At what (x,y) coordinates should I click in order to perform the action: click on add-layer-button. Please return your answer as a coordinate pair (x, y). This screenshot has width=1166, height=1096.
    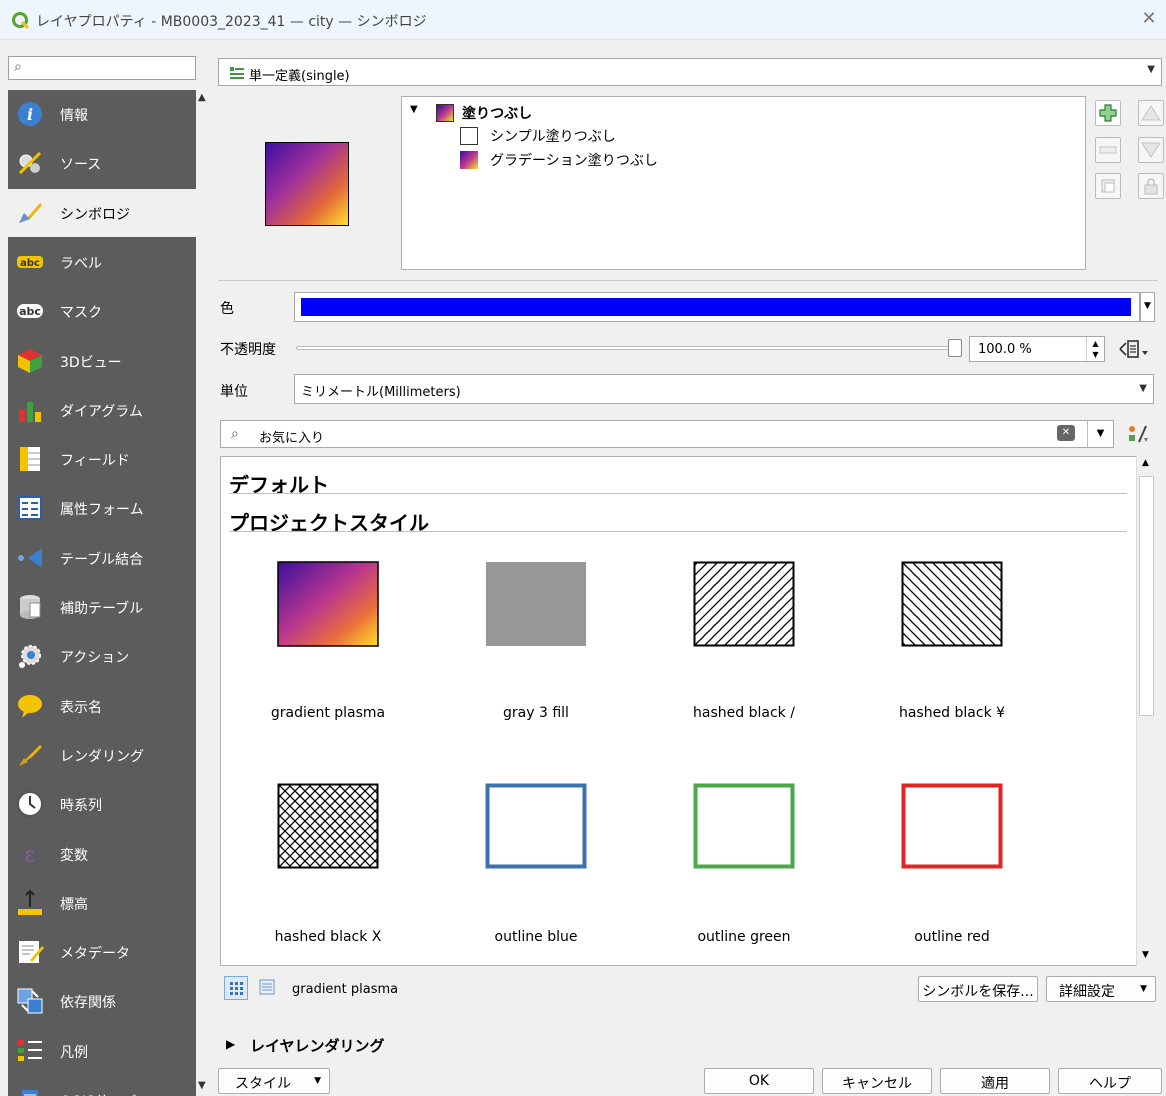
    Looking at the image, I should click on (1108, 113).